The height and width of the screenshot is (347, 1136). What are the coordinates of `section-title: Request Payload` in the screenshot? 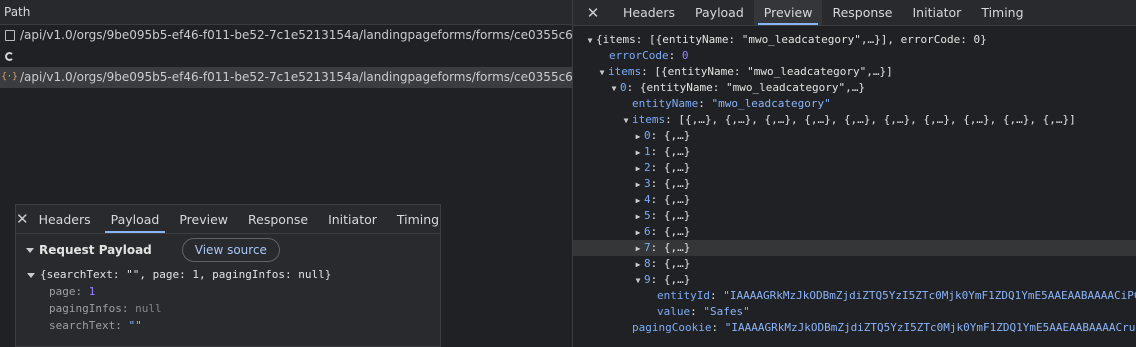 It's located at (95, 250).